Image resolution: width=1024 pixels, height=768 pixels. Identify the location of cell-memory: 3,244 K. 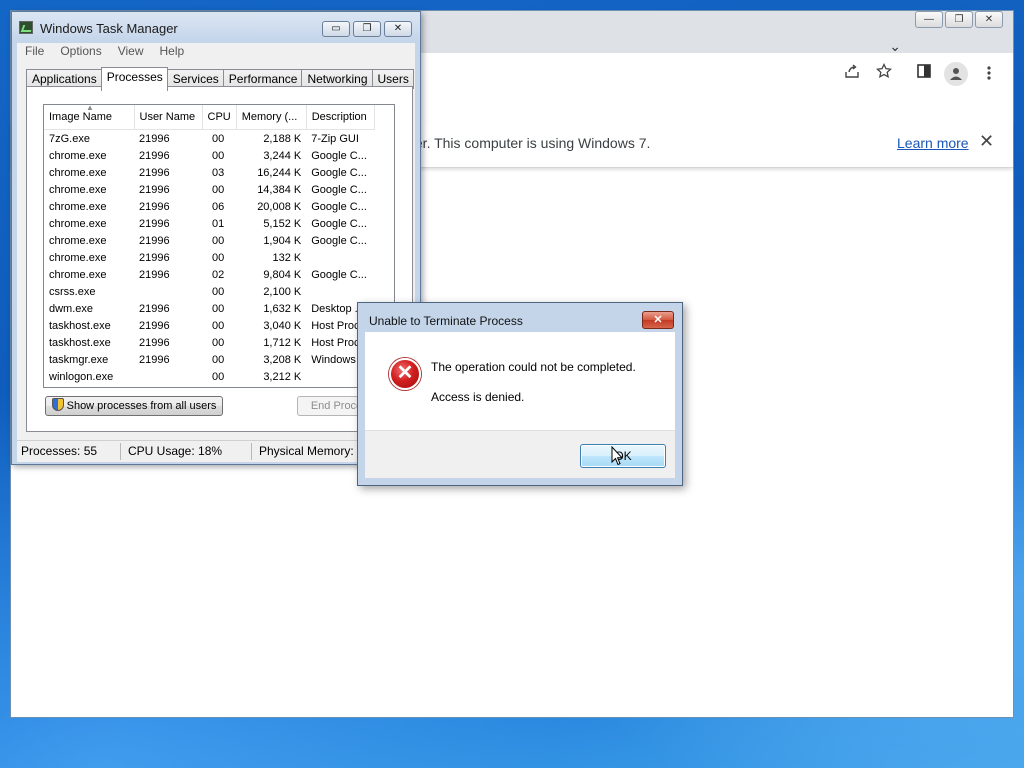
(282, 155).